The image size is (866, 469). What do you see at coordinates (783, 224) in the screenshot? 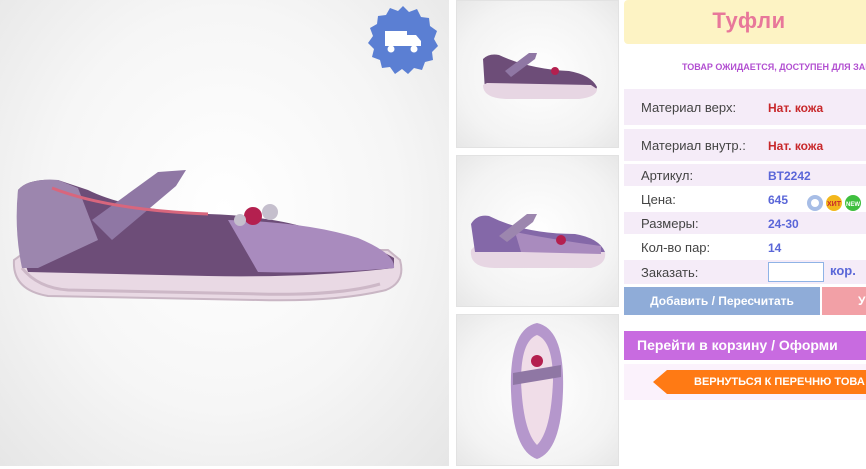
I see `spec-value: 24-30` at bounding box center [783, 224].